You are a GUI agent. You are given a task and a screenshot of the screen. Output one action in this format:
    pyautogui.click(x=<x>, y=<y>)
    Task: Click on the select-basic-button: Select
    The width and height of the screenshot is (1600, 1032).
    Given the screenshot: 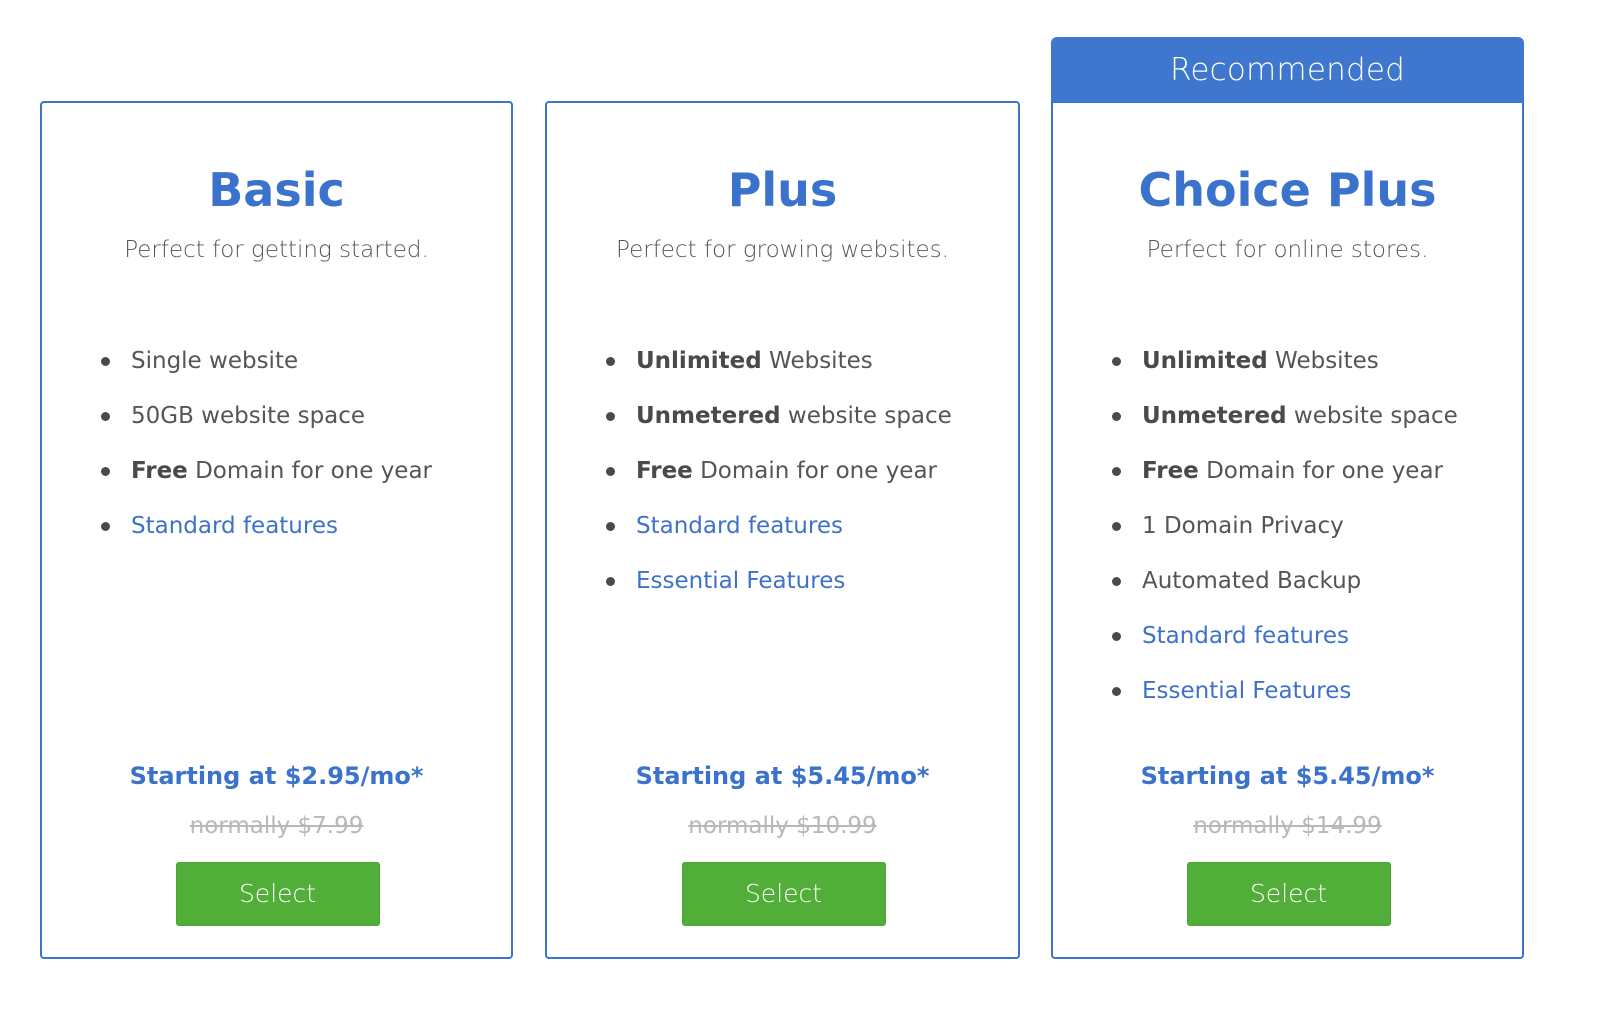 What is the action you would take?
    pyautogui.click(x=277, y=894)
    